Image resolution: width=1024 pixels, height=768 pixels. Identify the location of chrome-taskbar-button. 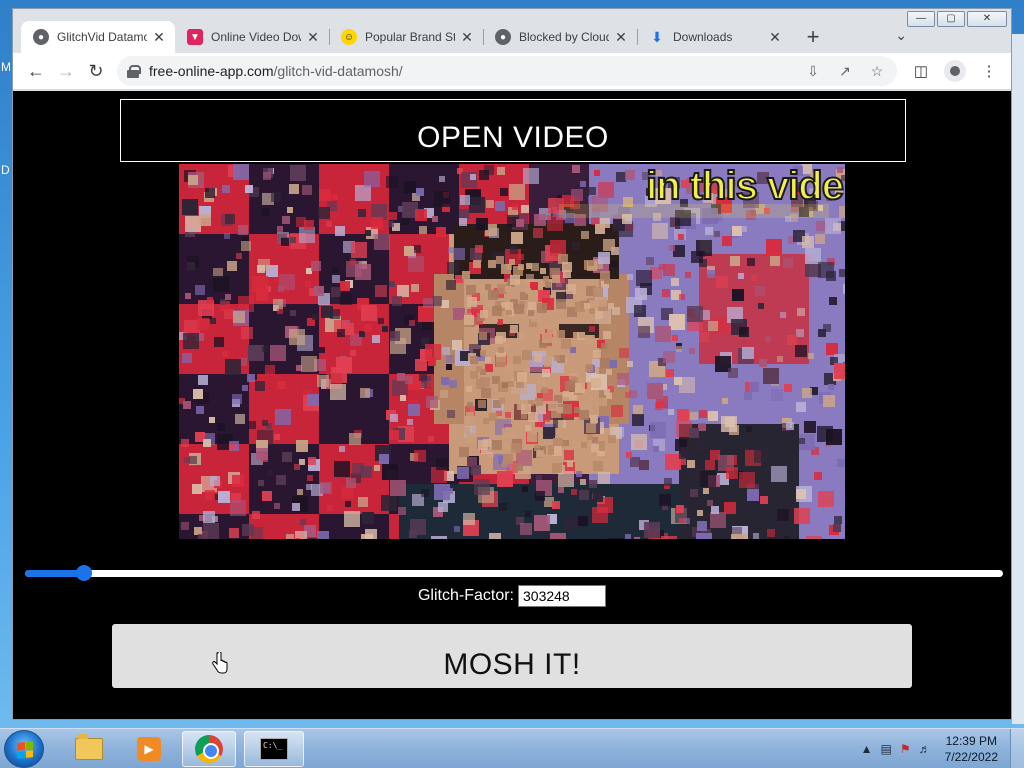
(209, 749).